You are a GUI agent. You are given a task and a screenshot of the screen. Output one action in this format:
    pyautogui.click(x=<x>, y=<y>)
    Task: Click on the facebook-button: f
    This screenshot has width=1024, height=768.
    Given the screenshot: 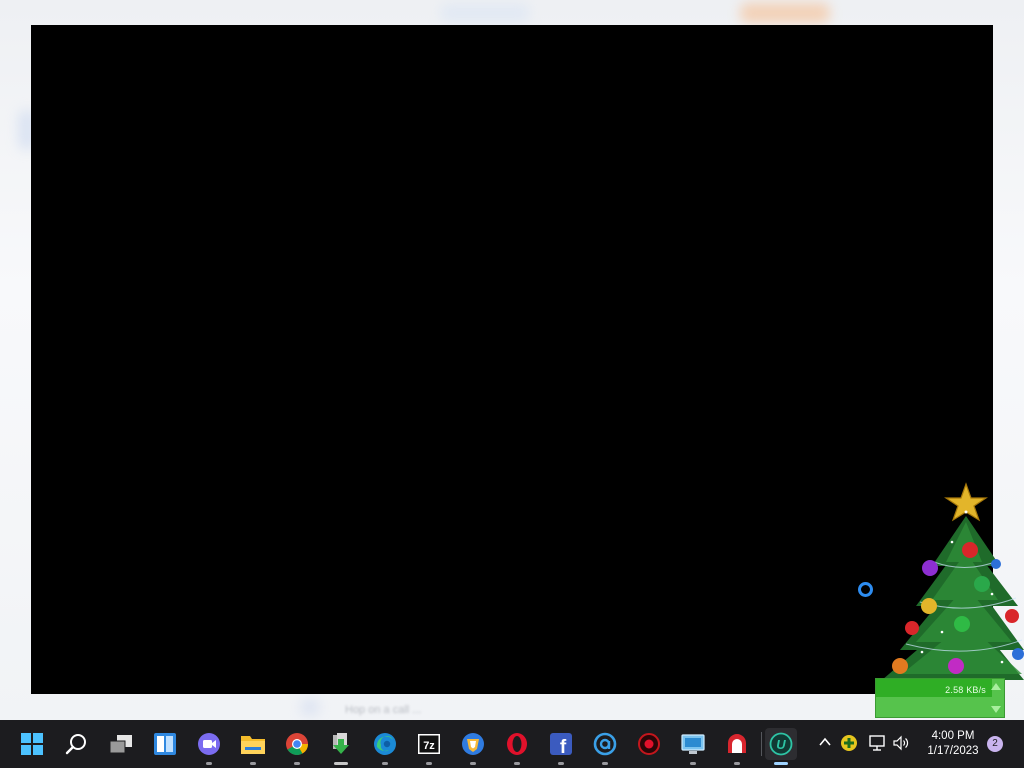 What is the action you would take?
    pyautogui.click(x=561, y=746)
    